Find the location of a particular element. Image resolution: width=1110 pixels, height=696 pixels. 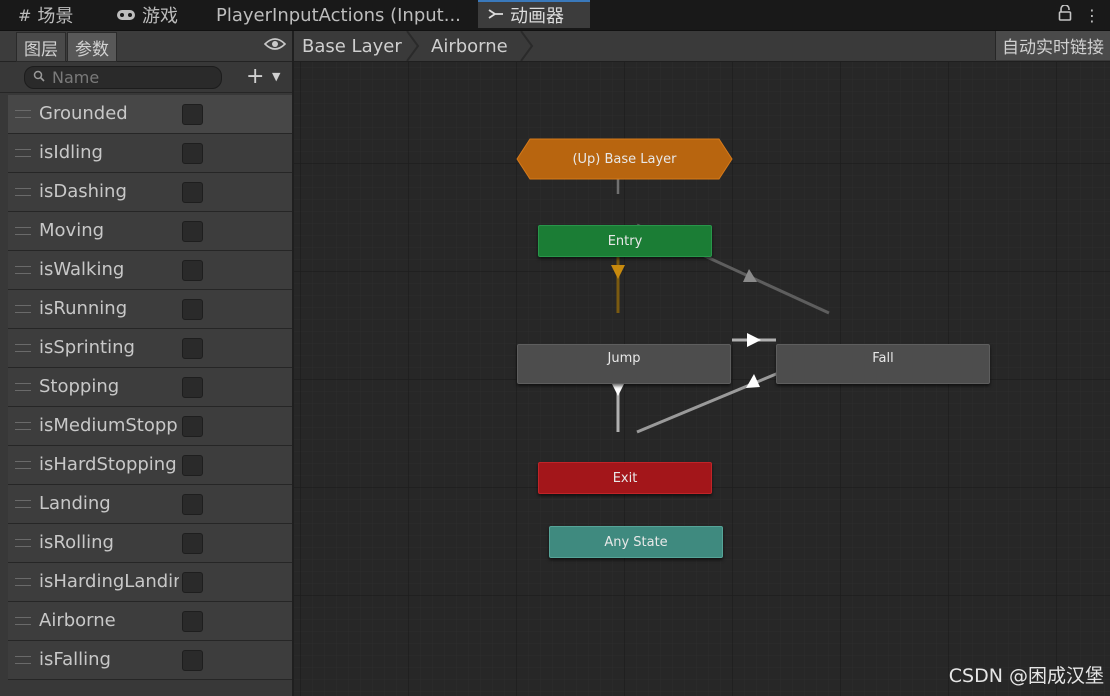

parameter-name: isHardingLanding is located at coordinates (109, 581).